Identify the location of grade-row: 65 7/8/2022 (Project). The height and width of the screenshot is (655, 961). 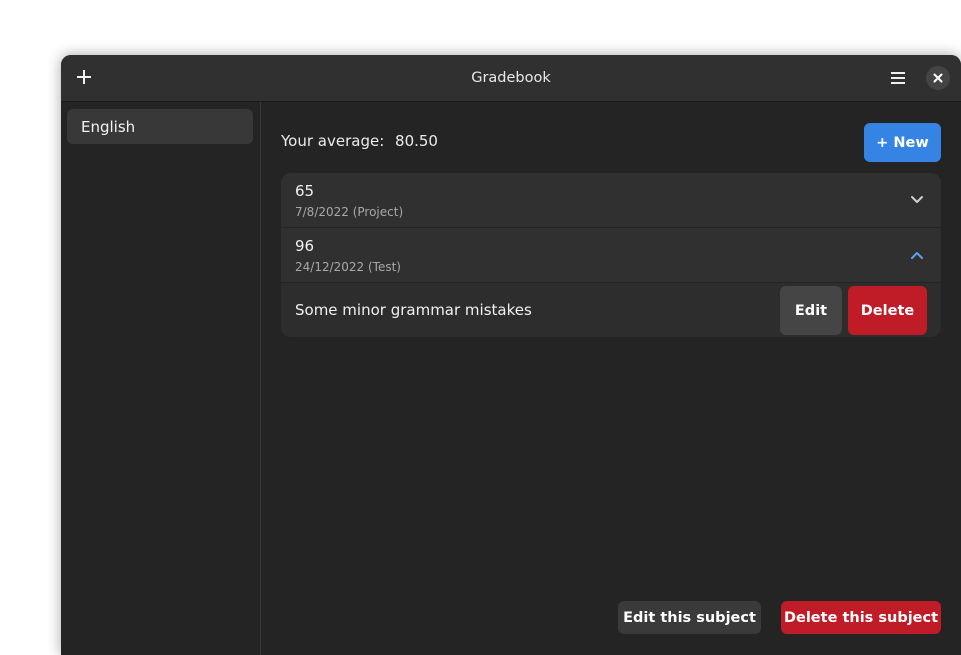
(611, 200).